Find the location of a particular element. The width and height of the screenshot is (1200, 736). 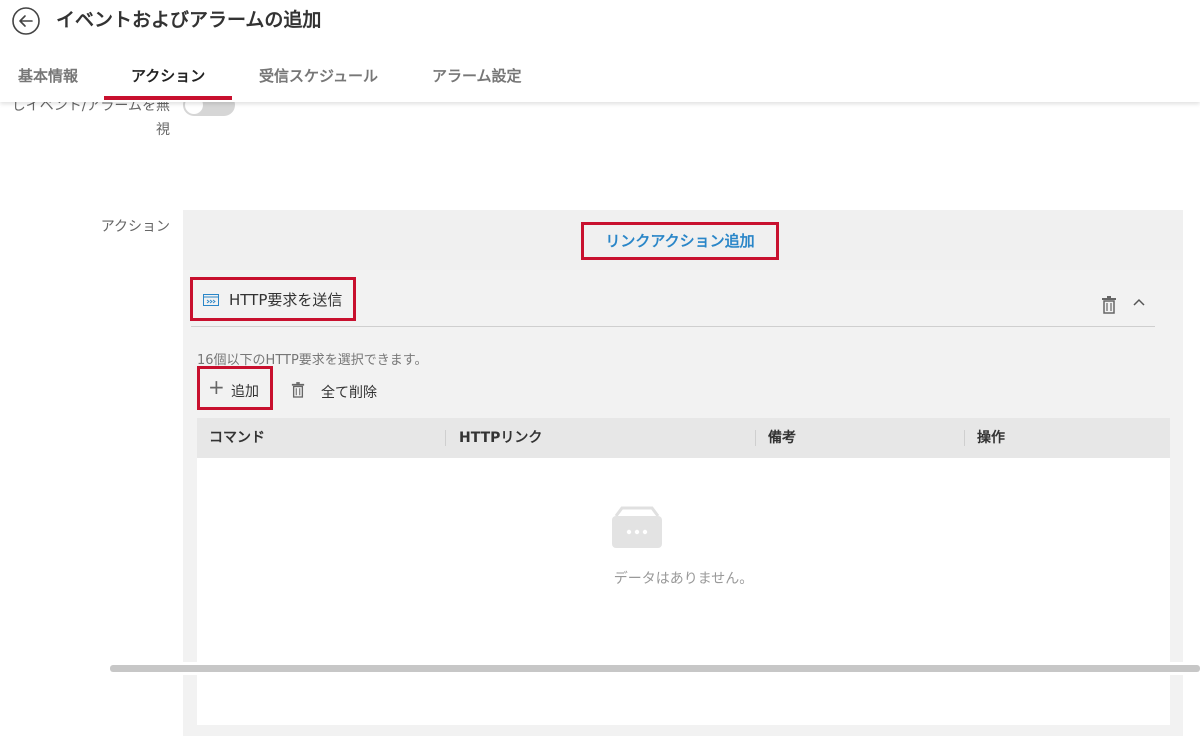

add-http-label: 追加 is located at coordinates (245, 392).